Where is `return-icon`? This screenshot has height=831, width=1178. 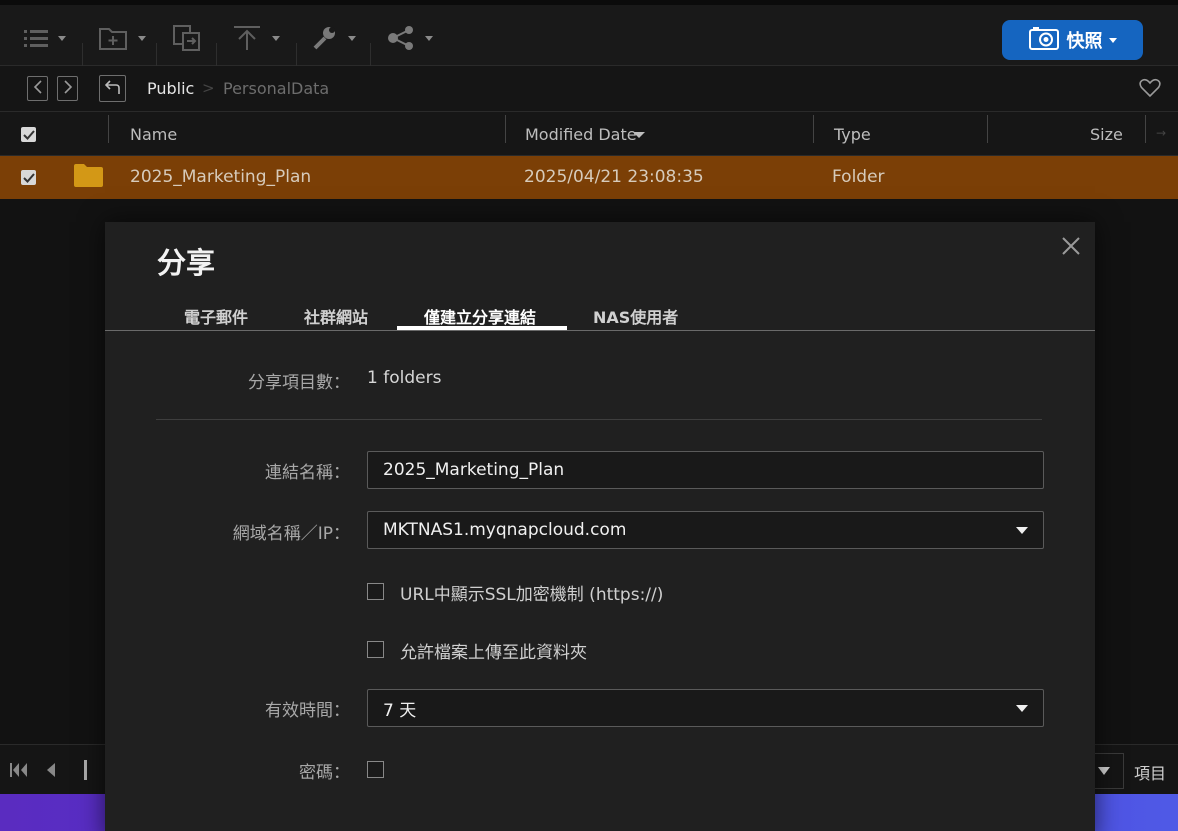
return-icon is located at coordinates (112, 89).